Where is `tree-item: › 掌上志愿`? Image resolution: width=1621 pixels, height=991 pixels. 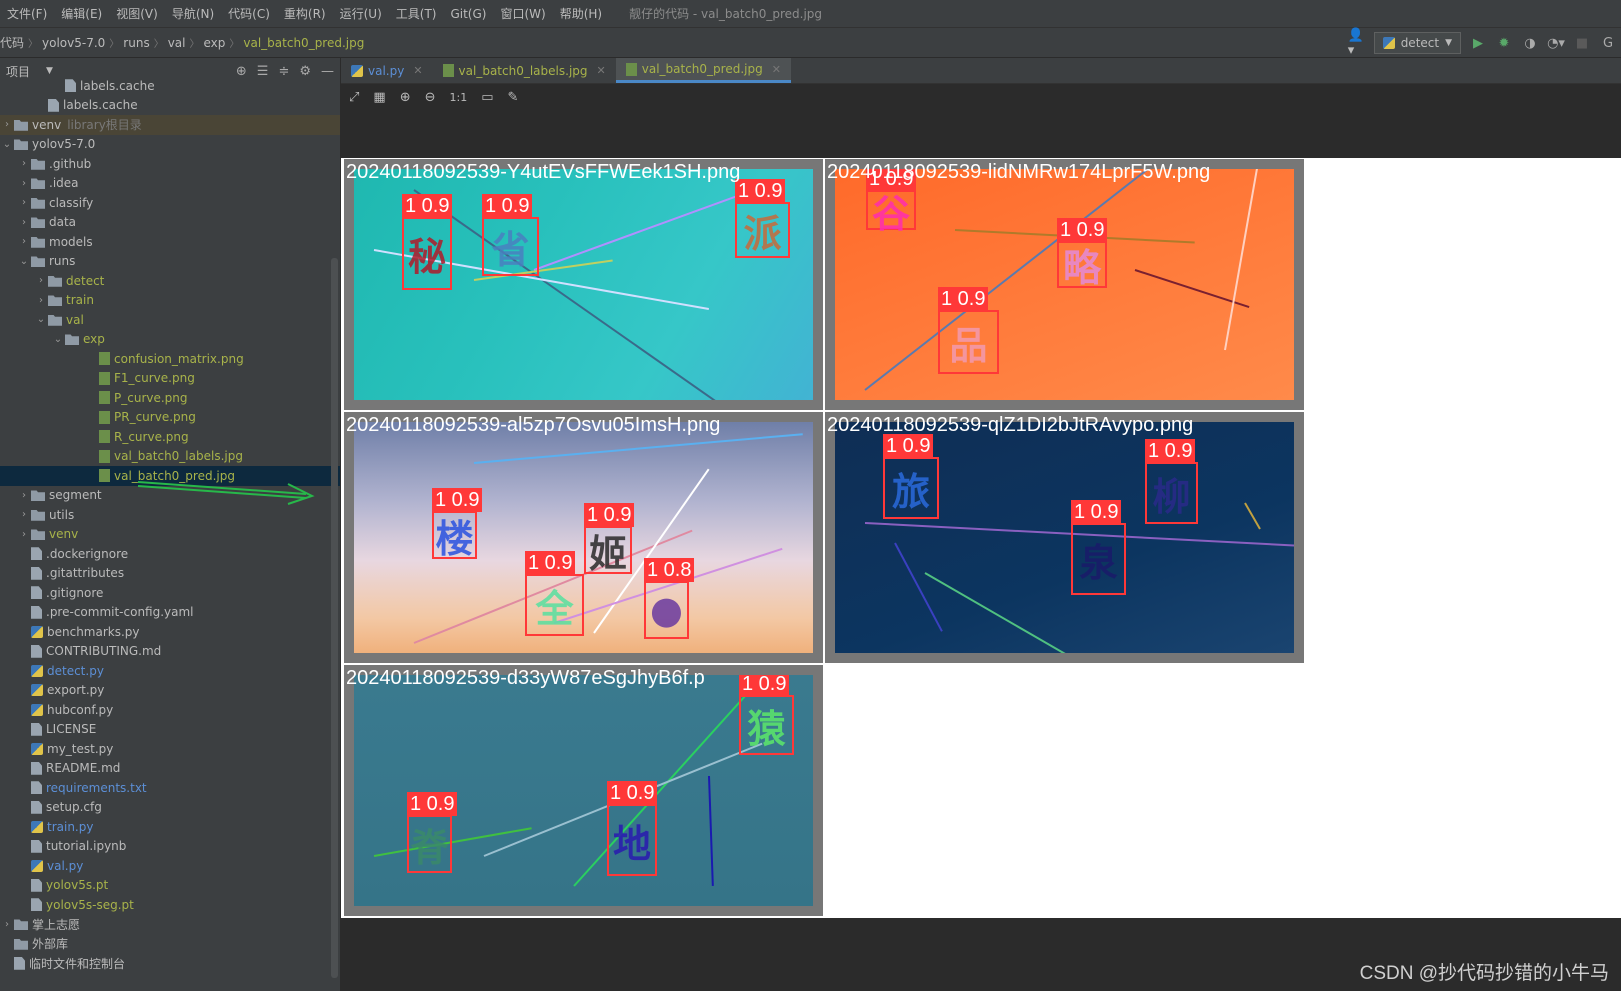
tree-item: › 掌上志愿 is located at coordinates (170, 925).